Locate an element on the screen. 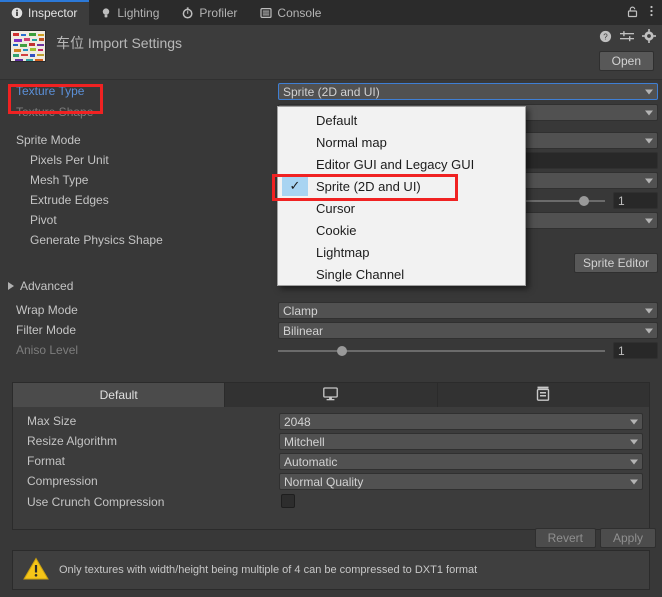 The height and width of the screenshot is (597, 662). tab-profiler: Profiler is located at coordinates (210, 12).